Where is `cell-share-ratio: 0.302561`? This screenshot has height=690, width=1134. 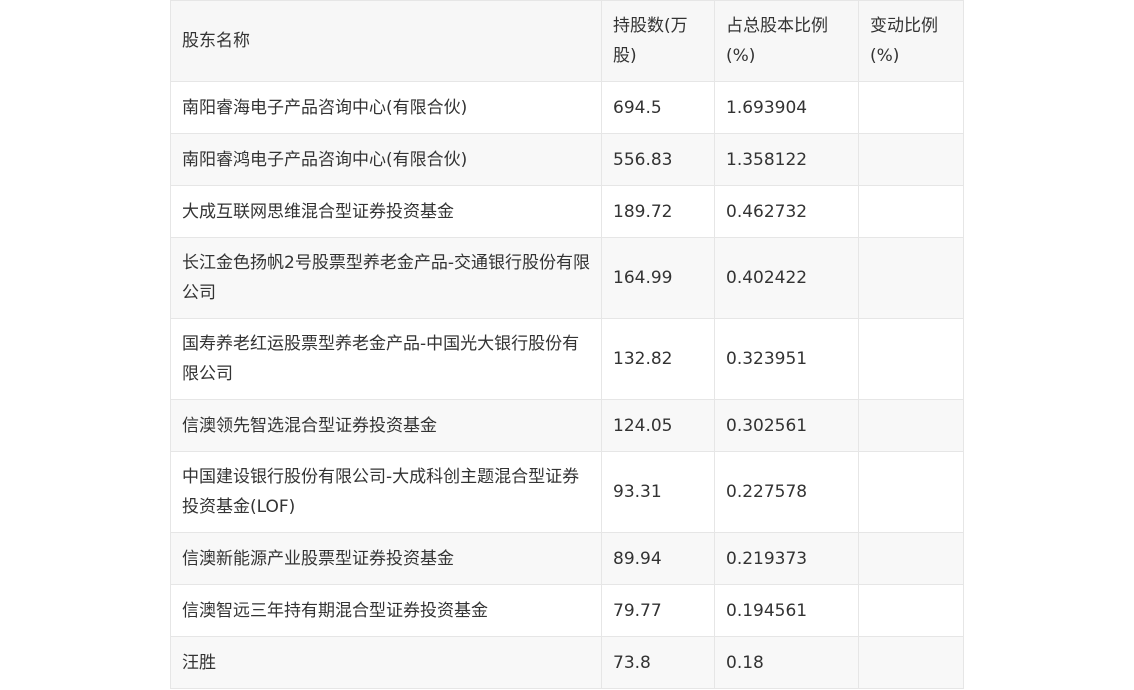
cell-share-ratio: 0.302561 is located at coordinates (786, 425).